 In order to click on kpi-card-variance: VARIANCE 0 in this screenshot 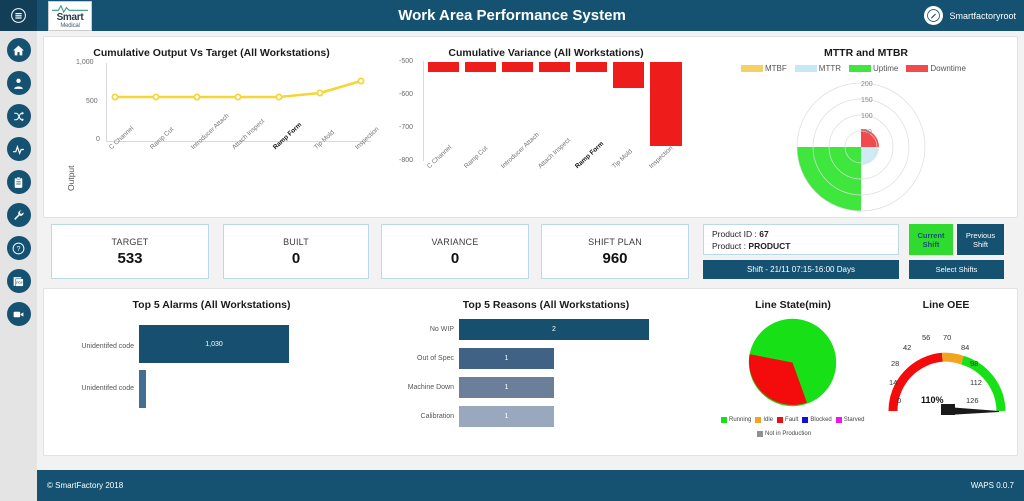, I will do `click(455, 251)`.